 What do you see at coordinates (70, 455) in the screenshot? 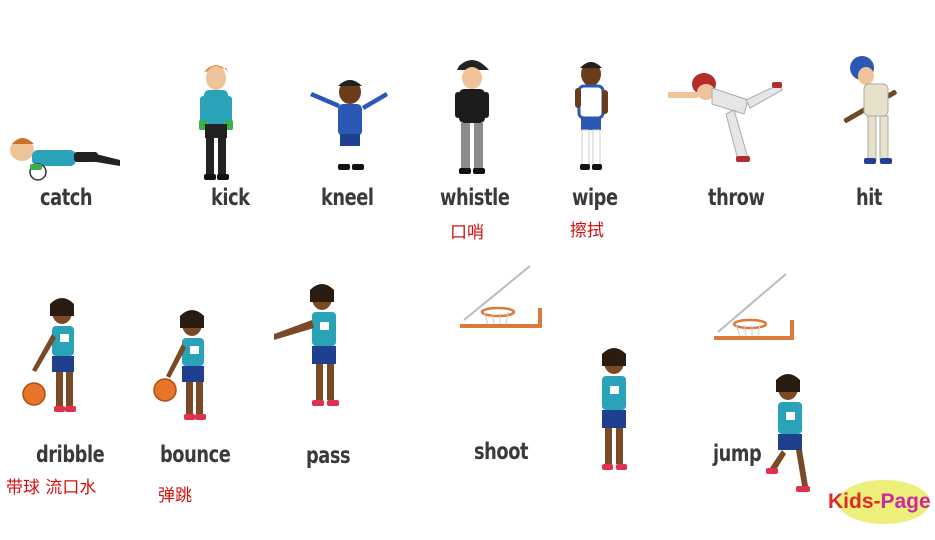
I see `word-dribble: dribble` at bounding box center [70, 455].